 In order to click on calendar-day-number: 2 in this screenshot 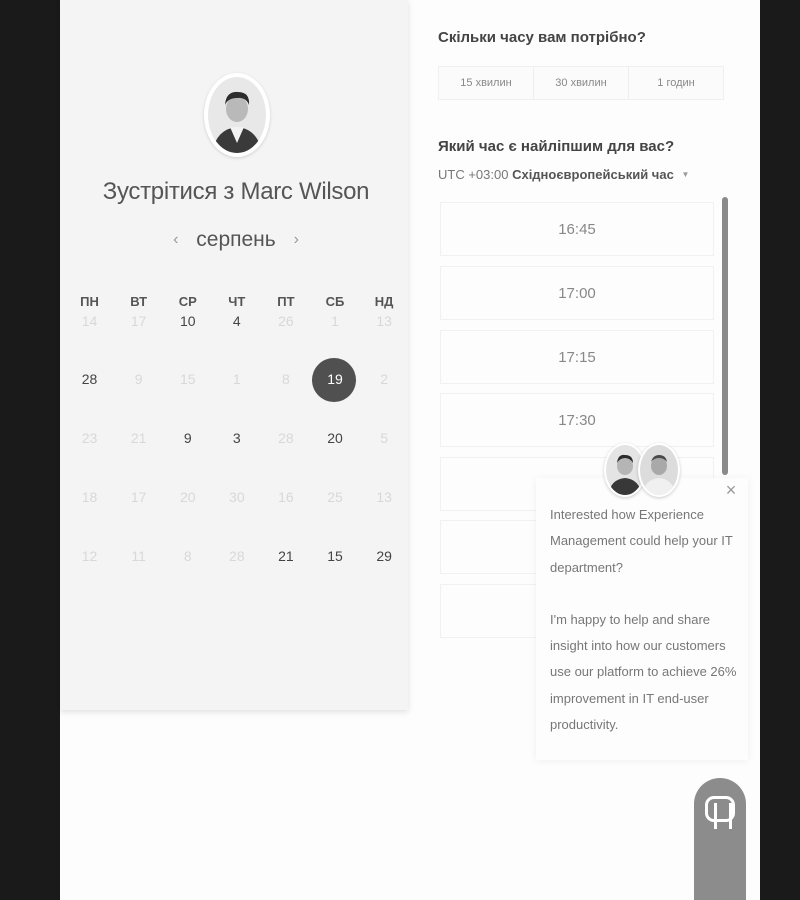, I will do `click(384, 379)`.